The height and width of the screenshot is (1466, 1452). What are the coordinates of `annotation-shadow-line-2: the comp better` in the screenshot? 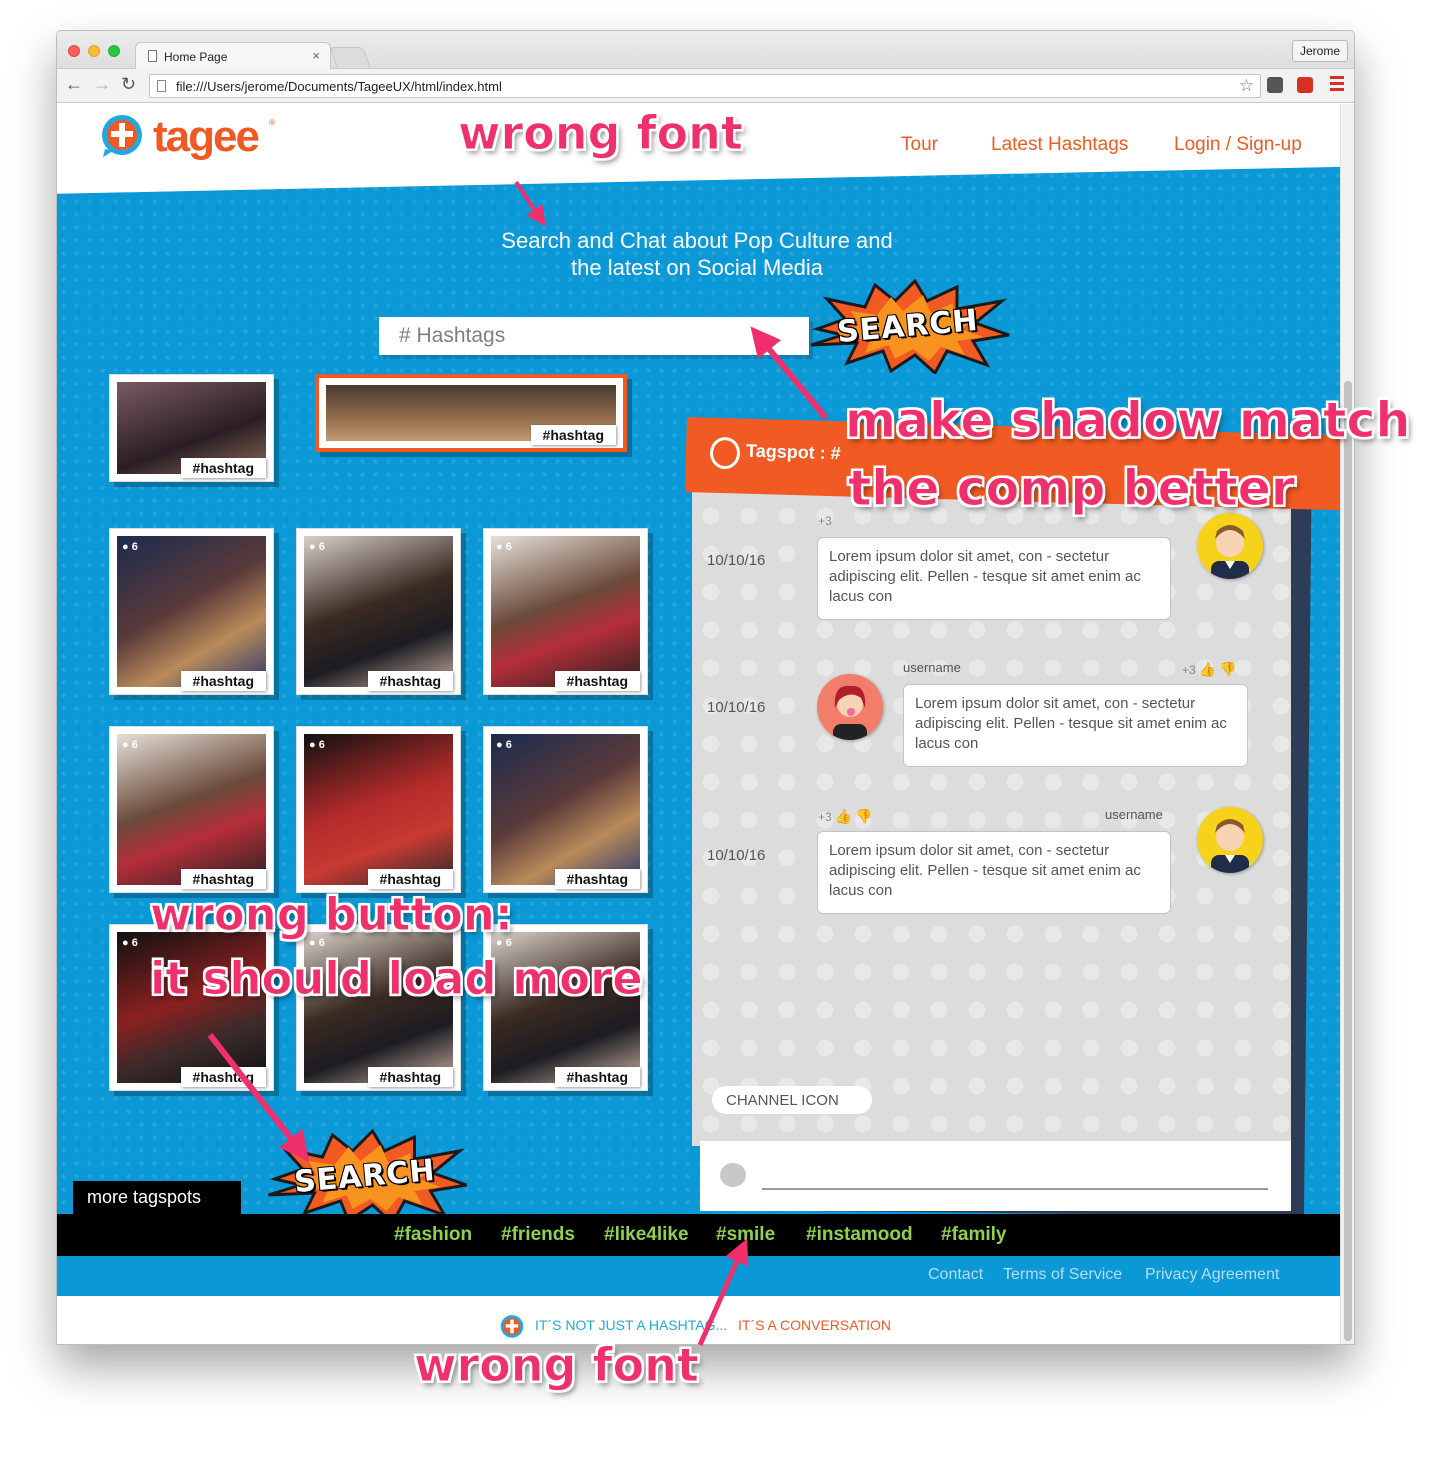 It's located at (1071, 489).